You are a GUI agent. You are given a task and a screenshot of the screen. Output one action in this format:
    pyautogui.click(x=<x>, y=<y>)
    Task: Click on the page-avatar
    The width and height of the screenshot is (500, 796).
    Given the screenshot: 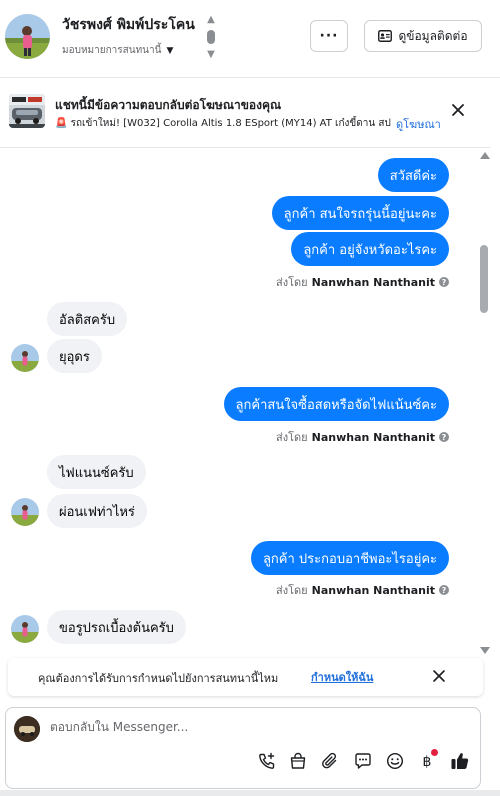 What is the action you would take?
    pyautogui.click(x=27, y=729)
    